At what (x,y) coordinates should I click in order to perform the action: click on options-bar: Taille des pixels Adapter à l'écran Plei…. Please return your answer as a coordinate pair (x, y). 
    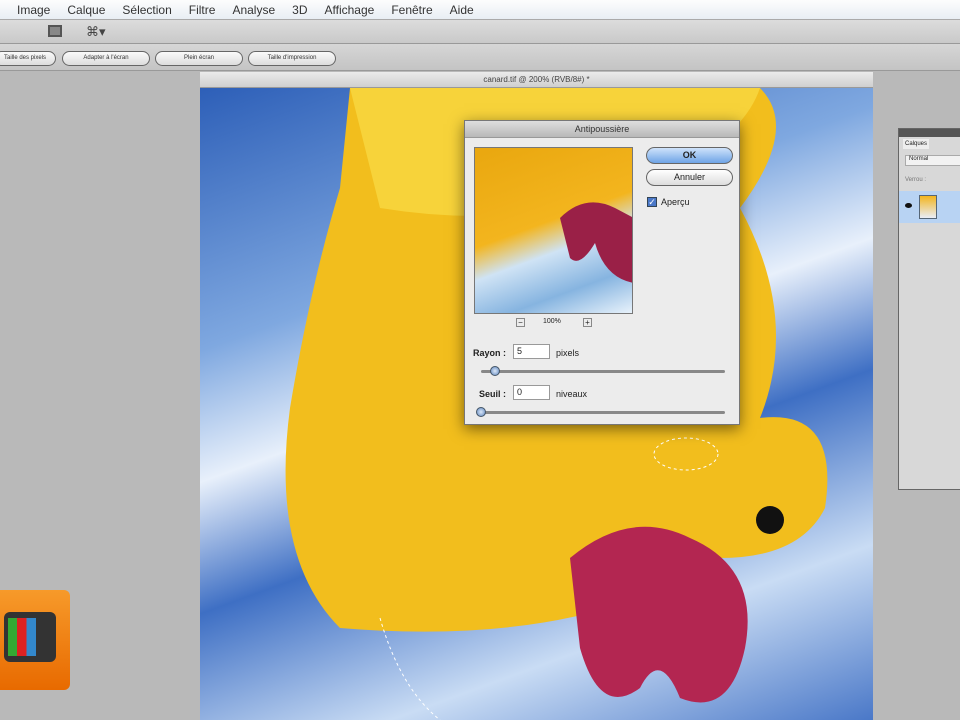
    Looking at the image, I should click on (480, 57).